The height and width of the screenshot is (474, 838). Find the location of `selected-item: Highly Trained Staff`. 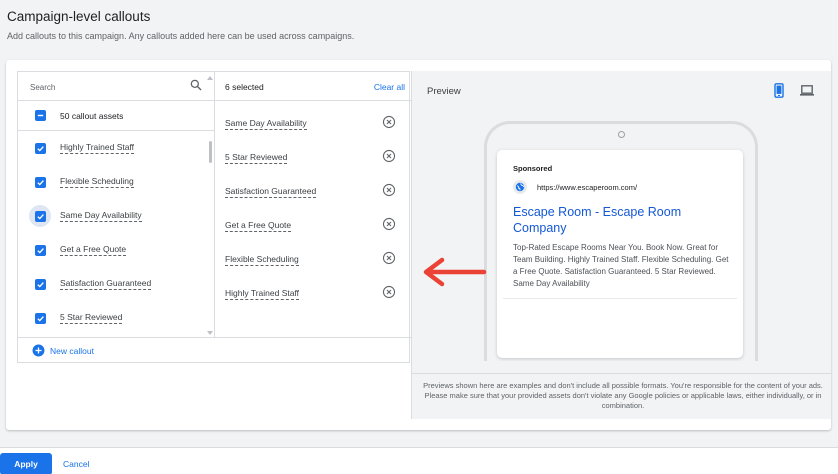

selected-item: Highly Trained Staff is located at coordinates (313, 293).